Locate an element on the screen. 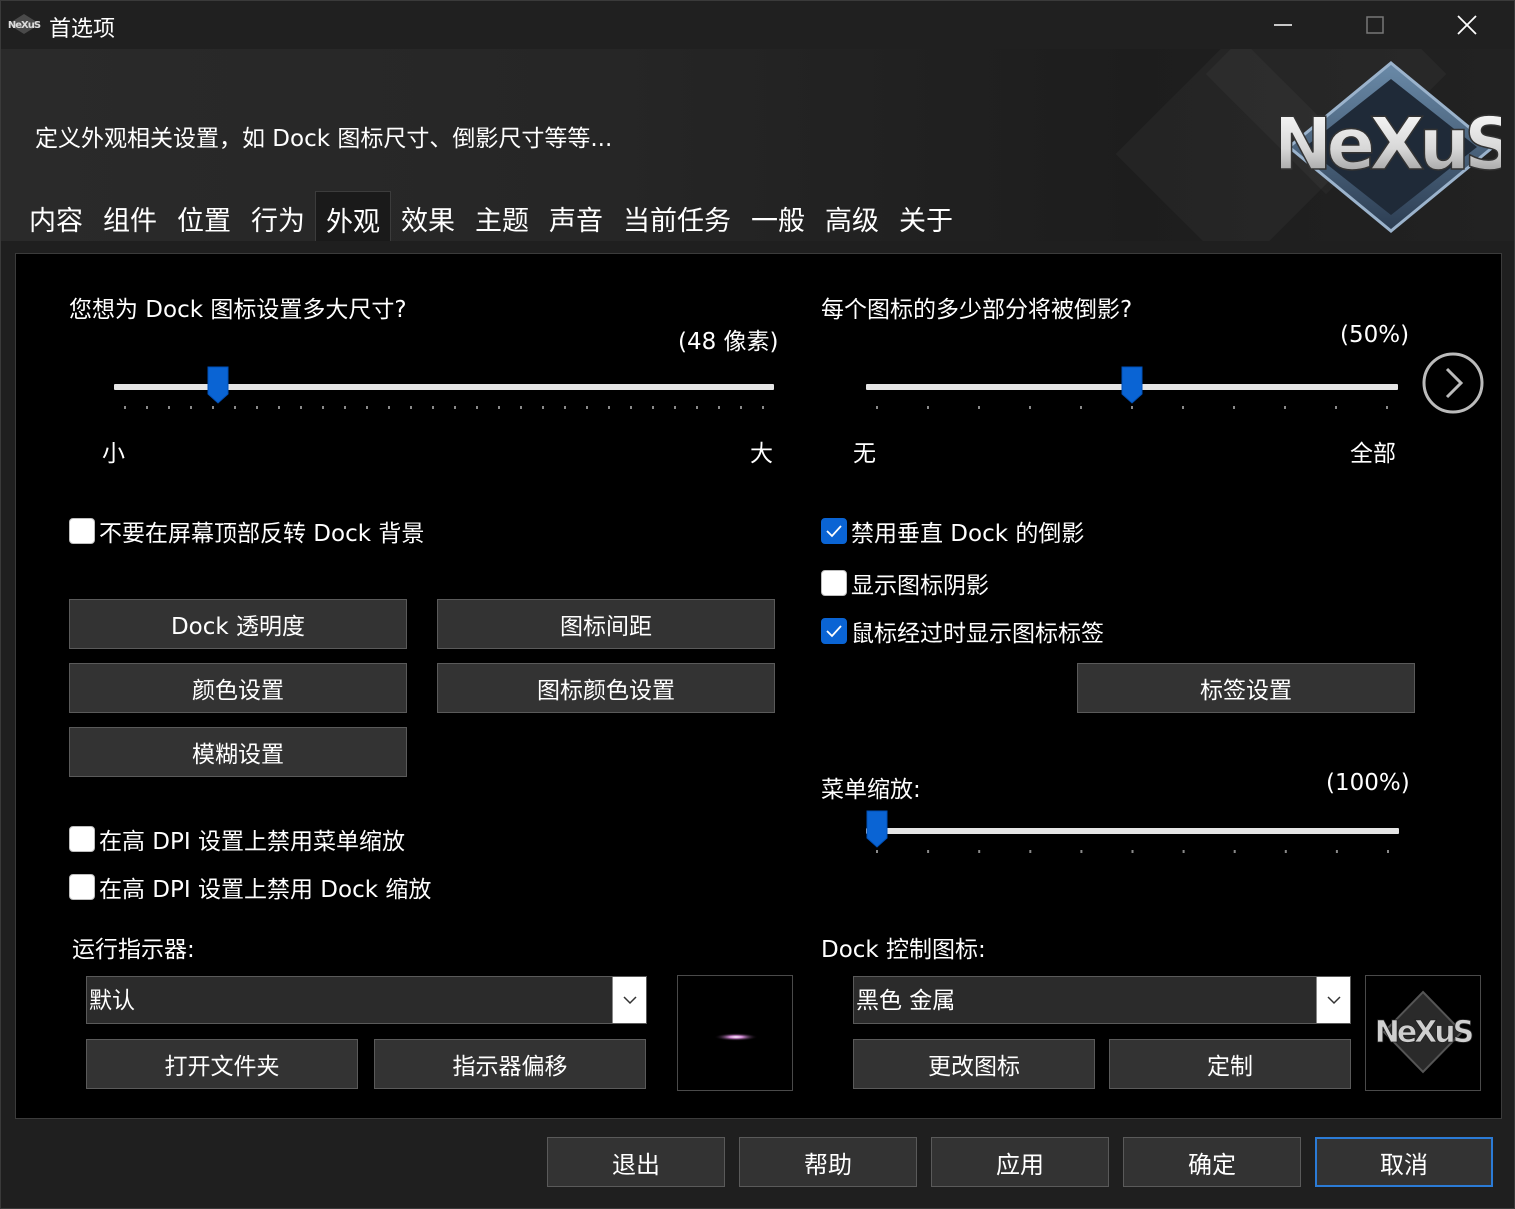  running-indicator-label: 运行指示器: is located at coordinates (133, 950).